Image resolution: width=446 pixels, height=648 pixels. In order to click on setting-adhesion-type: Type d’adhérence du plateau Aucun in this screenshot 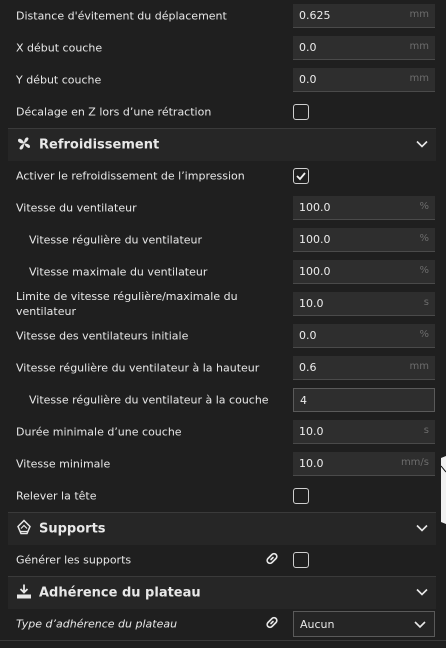, I will do `click(223, 624)`.